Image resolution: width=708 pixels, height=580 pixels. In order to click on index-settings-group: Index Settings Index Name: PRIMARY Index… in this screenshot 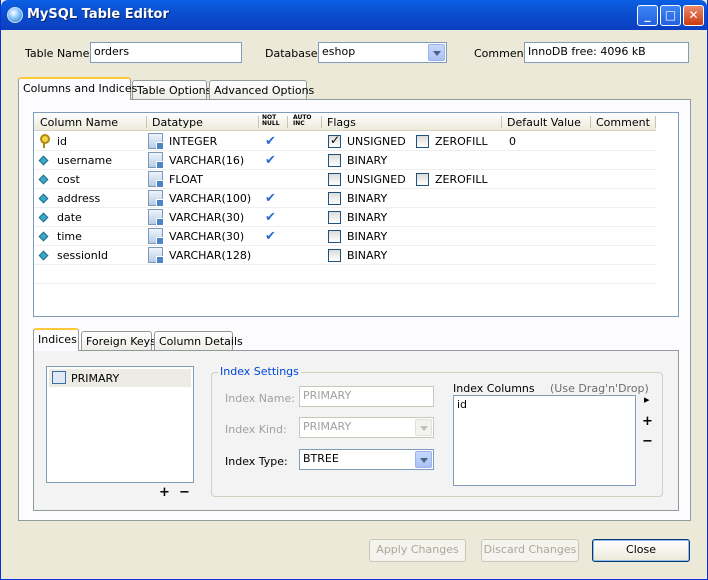, I will do `click(437, 431)`.